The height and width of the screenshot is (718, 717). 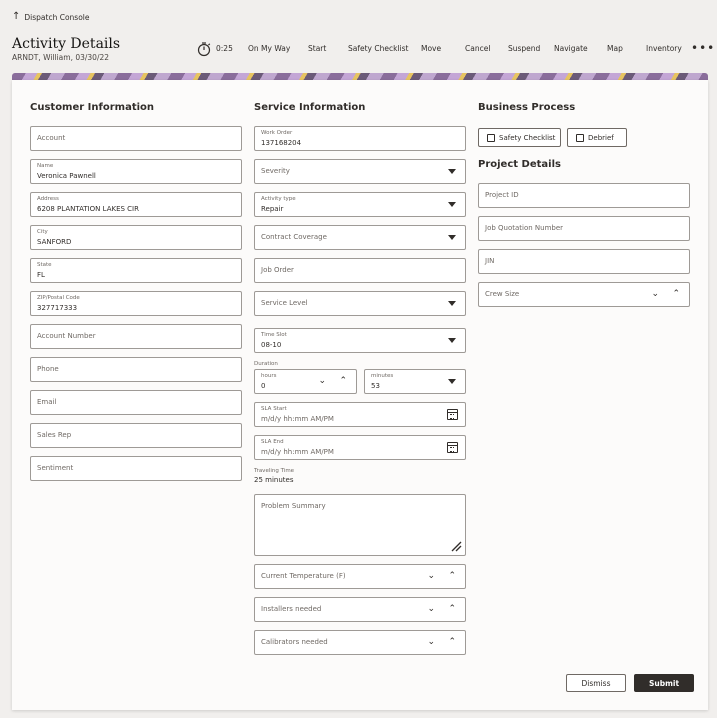 I want to click on traveling-time-label: Traveling Time, so click(x=274, y=471).